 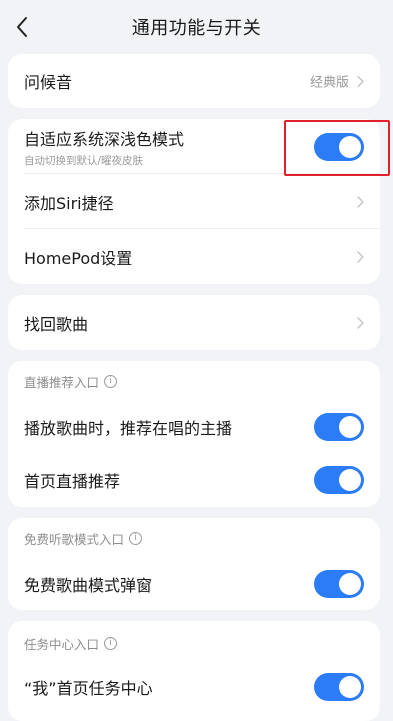 What do you see at coordinates (62, 644) in the screenshot?
I see `task-section-title: 任务中心入口` at bounding box center [62, 644].